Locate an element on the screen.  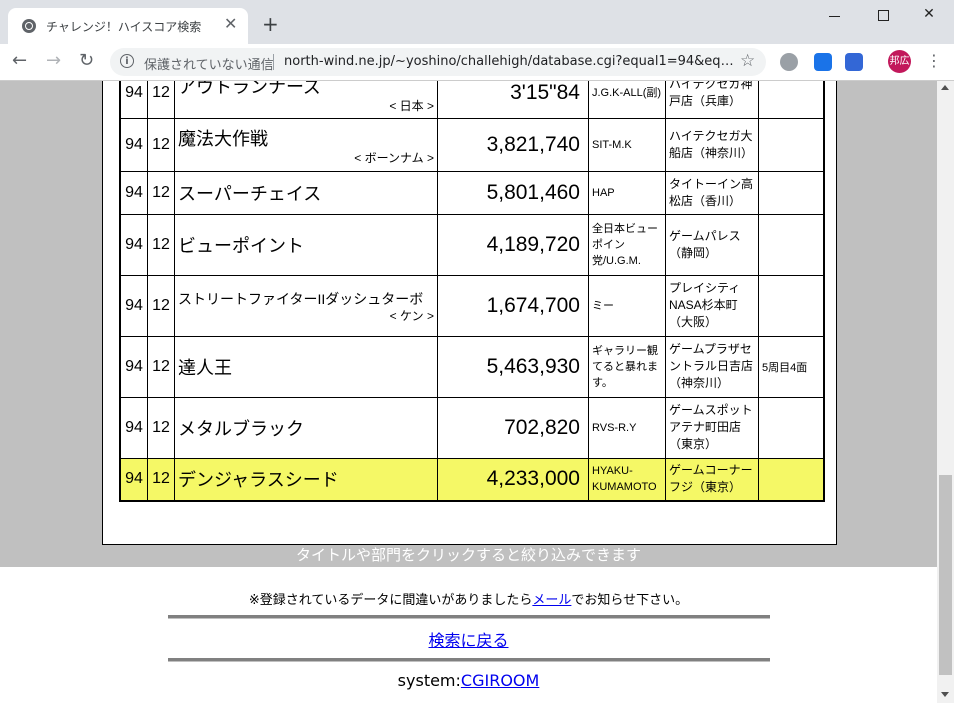
title-cell: スーパーチェイス is located at coordinates (306, 192).